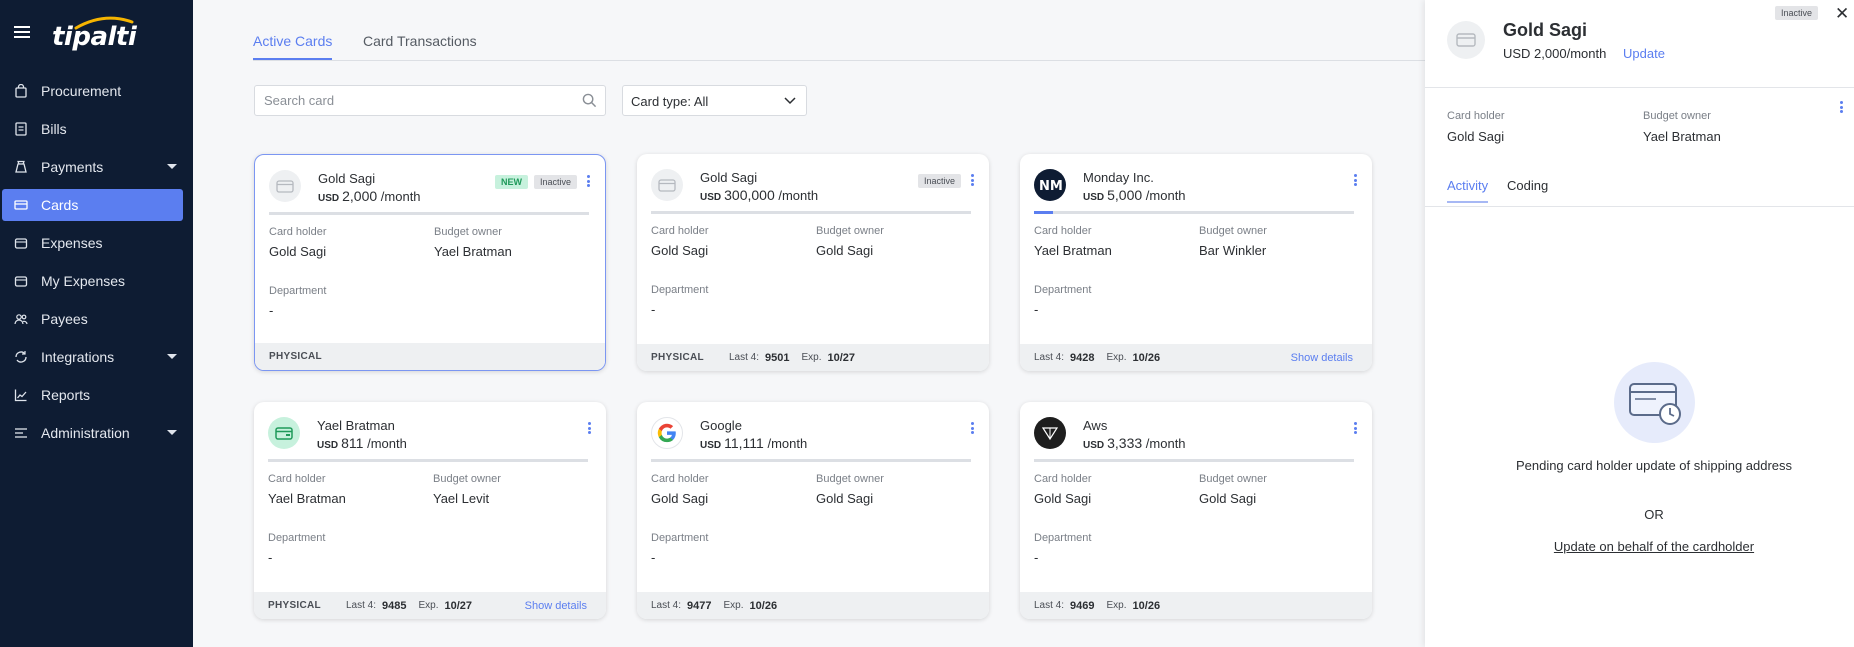 This screenshot has height=647, width=1854. I want to click on search-icon, so click(589, 100).